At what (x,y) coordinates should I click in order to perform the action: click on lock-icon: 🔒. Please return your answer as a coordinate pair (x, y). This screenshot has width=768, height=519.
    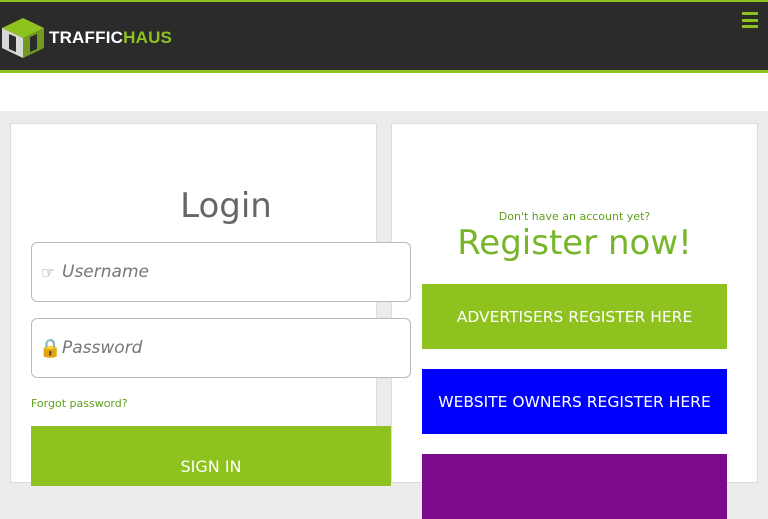
    Looking at the image, I should click on (50, 348).